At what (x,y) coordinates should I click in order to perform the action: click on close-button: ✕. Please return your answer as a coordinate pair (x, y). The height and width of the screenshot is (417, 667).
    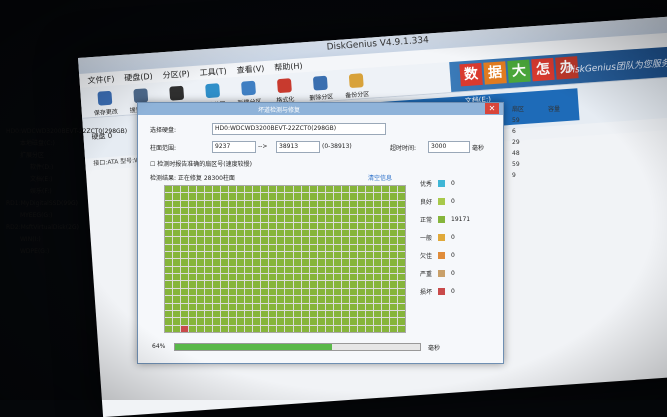
    Looking at the image, I should click on (492, 108).